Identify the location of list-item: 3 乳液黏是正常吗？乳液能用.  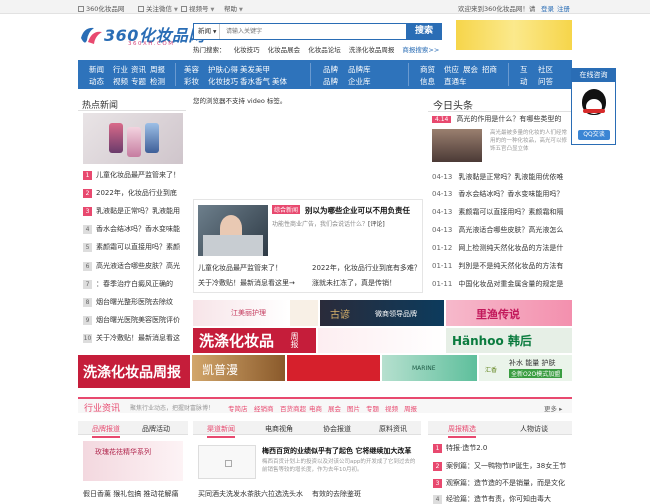
(134, 212).